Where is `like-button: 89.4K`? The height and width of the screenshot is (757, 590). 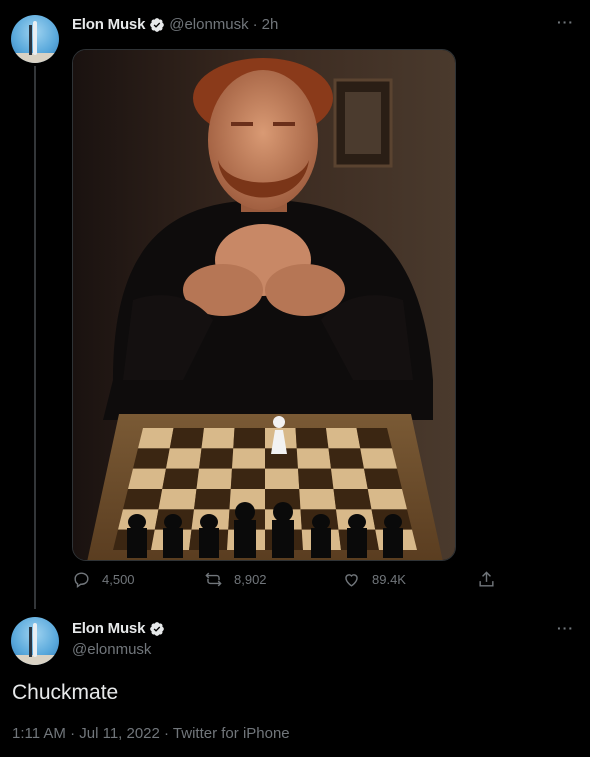 like-button: 89.4K is located at coordinates (374, 579).